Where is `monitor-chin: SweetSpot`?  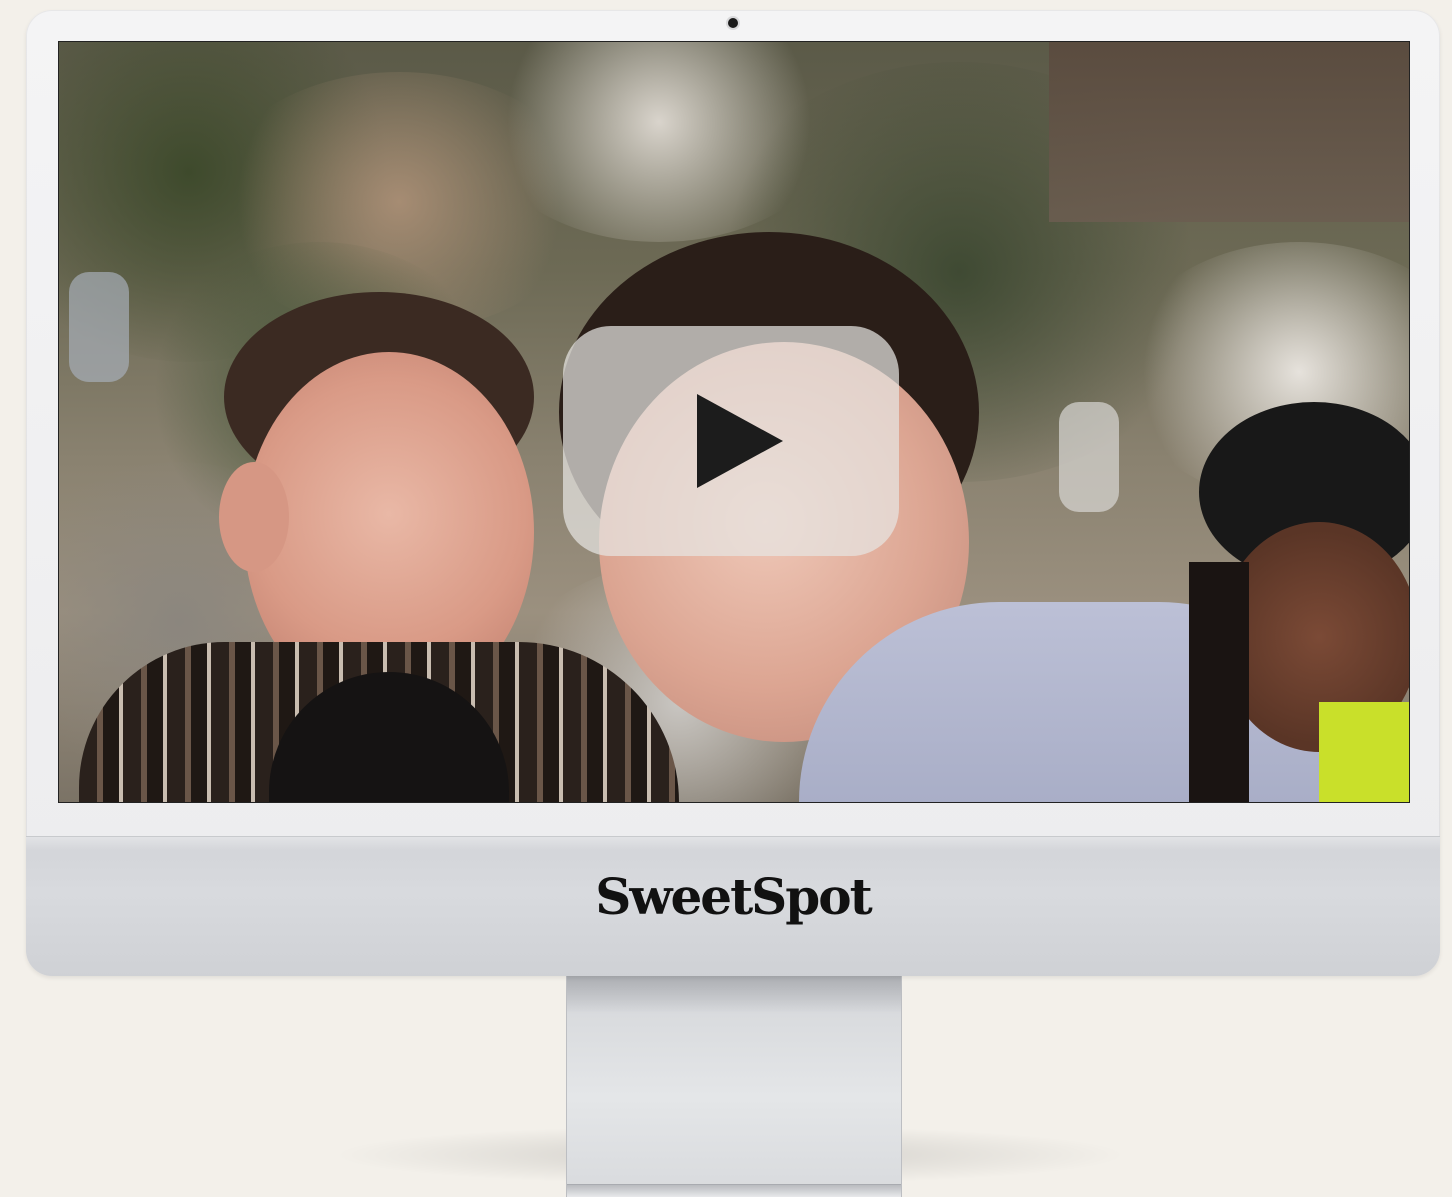
monitor-chin: SweetSpot is located at coordinates (733, 906).